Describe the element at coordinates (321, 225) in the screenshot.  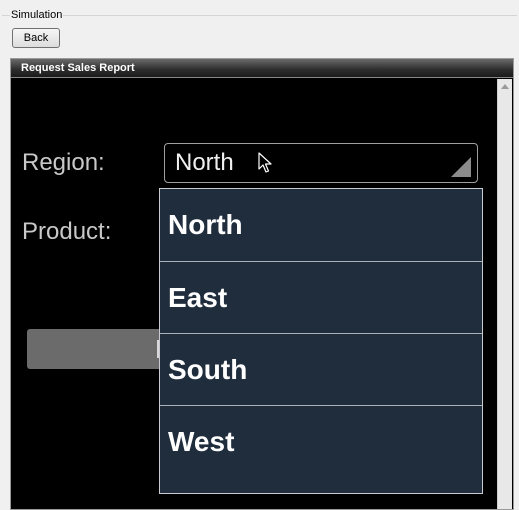
I see `dropdown-option-north: North` at that location.